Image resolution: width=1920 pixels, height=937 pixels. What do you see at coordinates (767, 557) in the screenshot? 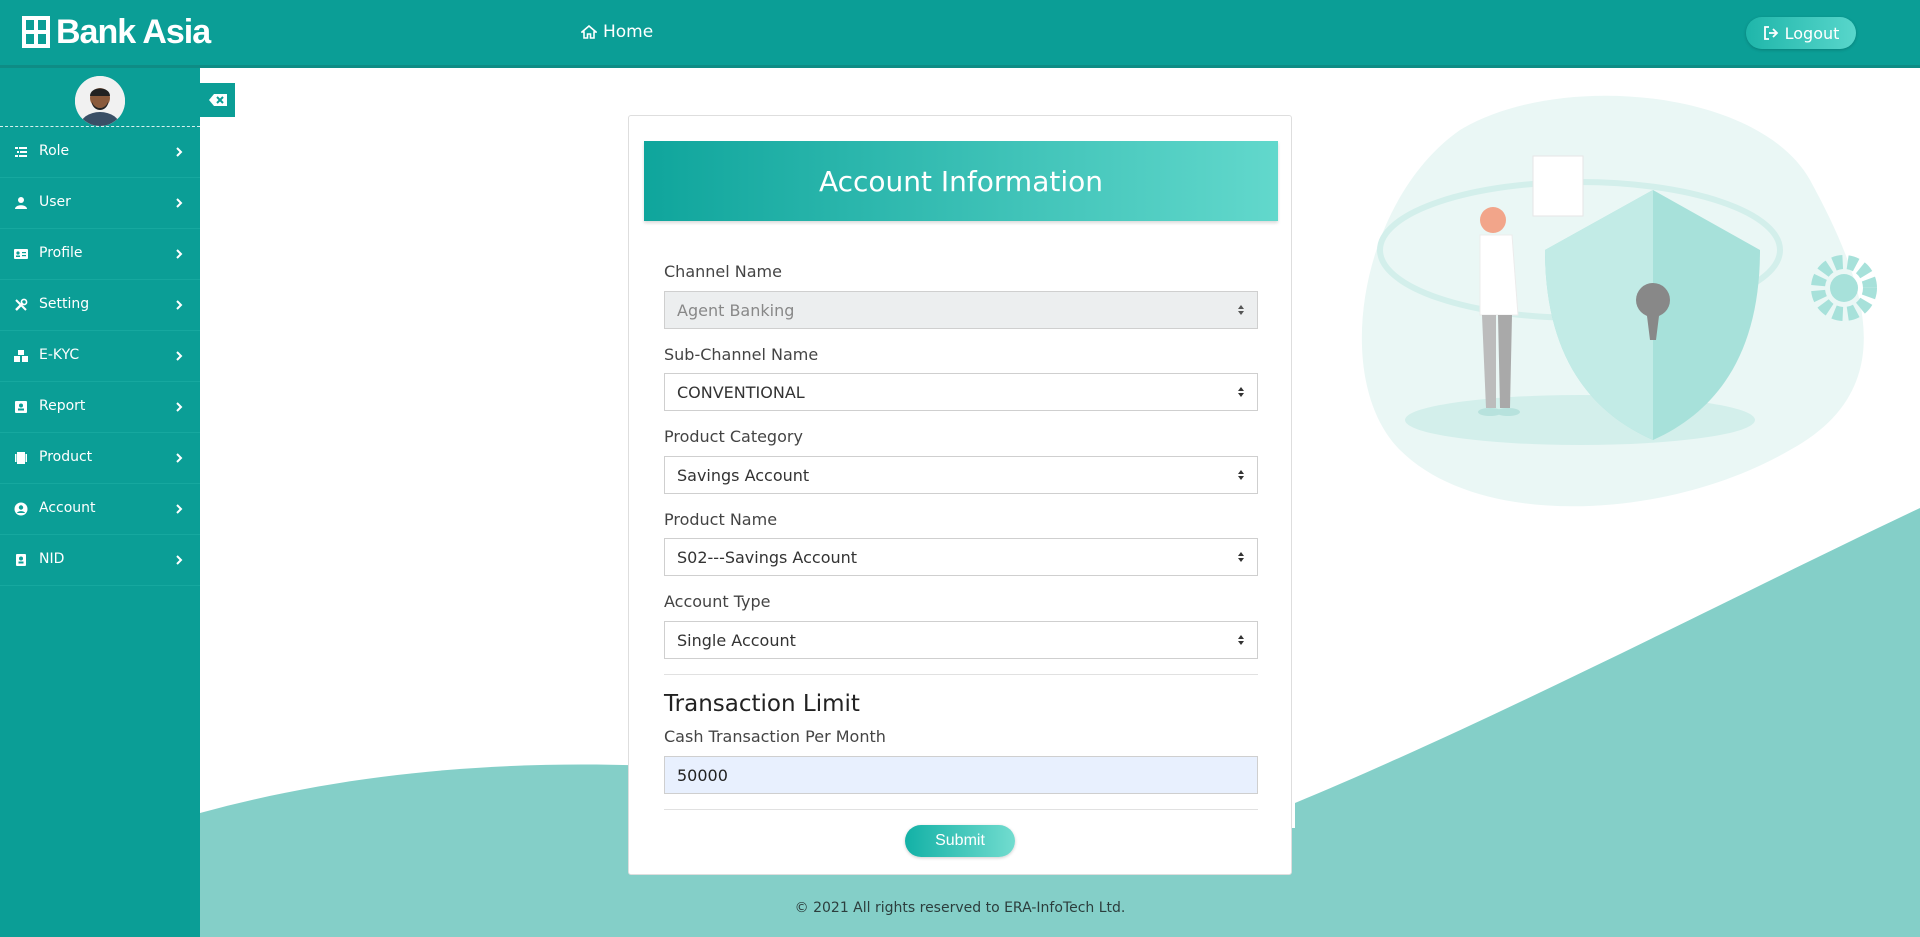
I see `product-name-value: S02---Savings Account` at bounding box center [767, 557].